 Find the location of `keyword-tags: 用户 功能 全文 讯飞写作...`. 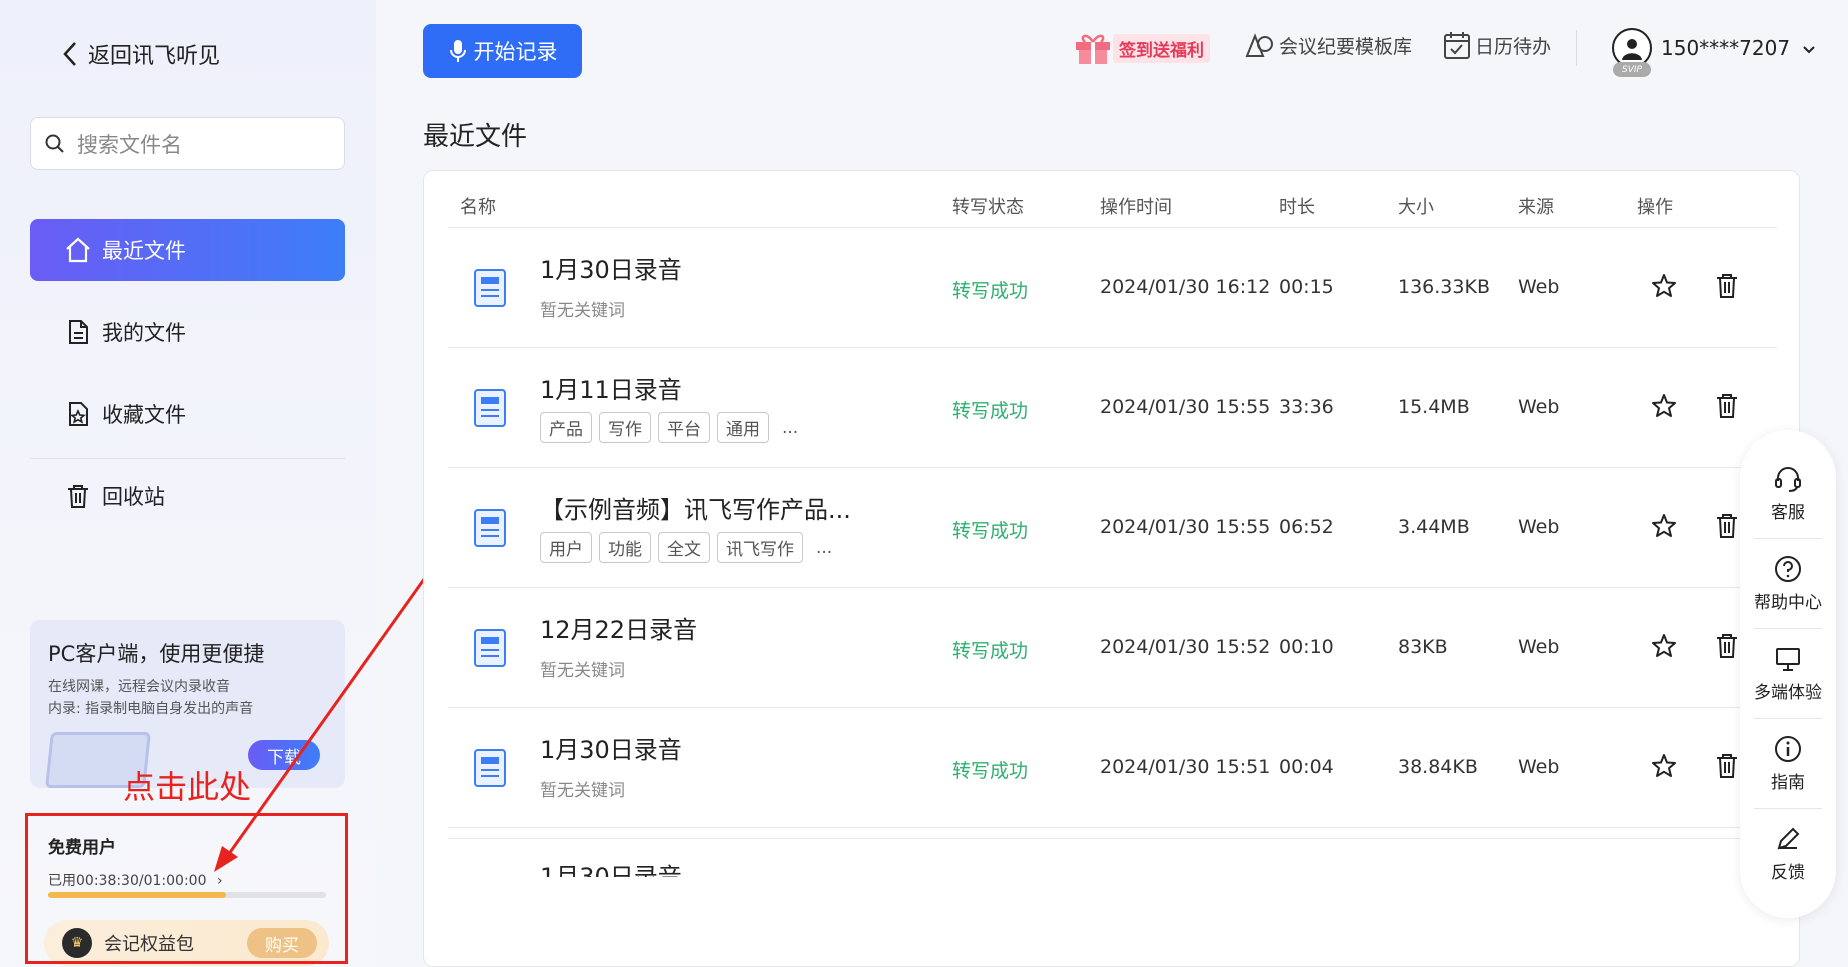

keyword-tags: 用户 功能 全文 讯飞写作... is located at coordinates (686, 547).